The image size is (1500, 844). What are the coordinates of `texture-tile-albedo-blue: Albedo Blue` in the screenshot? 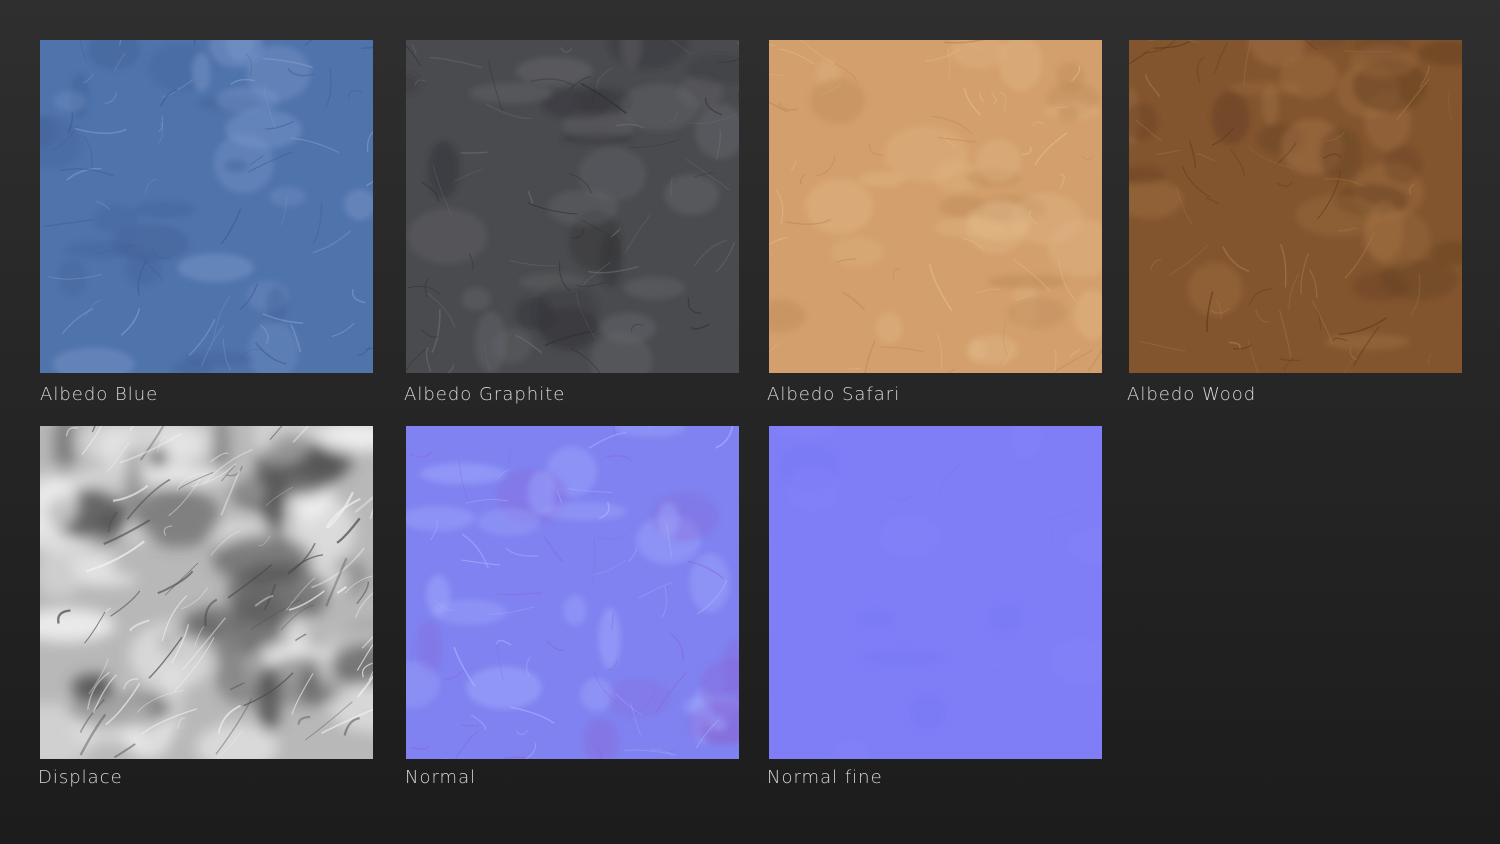 It's located at (206, 222).